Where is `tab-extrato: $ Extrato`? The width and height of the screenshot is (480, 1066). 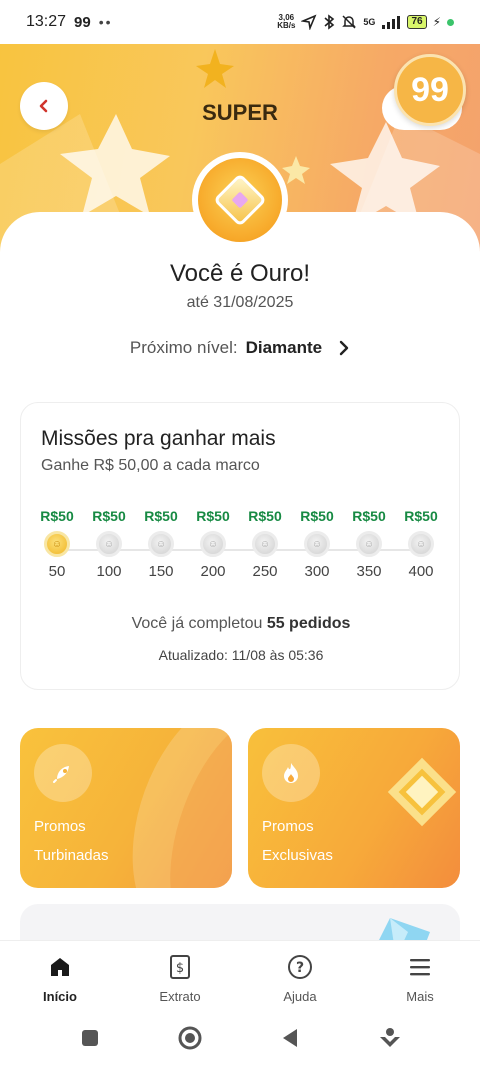
tab-extrato: $ Extrato is located at coordinates (180, 975).